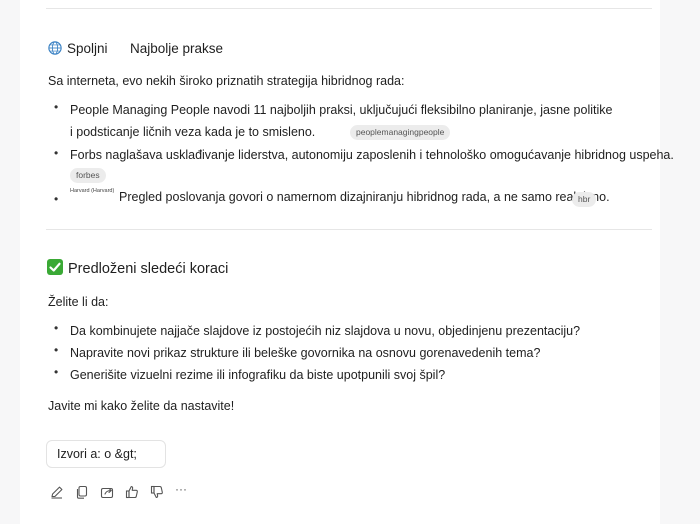  Describe the element at coordinates (400, 132) in the screenshot. I see `citation-chip: peoplemanagingpeople` at that location.